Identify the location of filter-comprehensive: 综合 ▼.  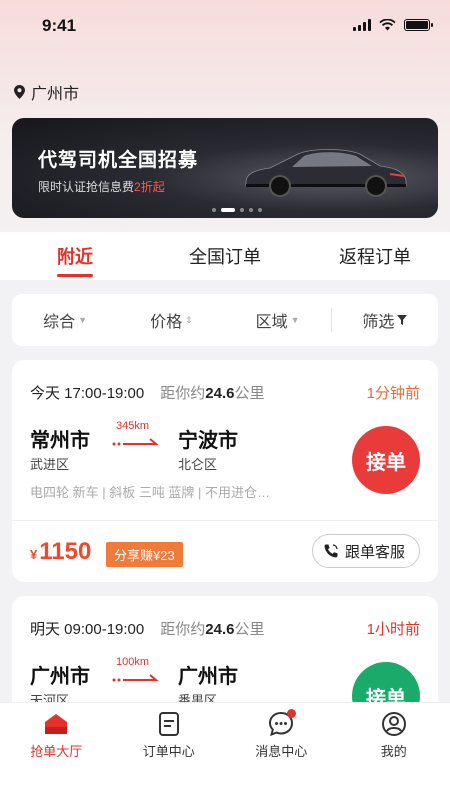
(65, 320).